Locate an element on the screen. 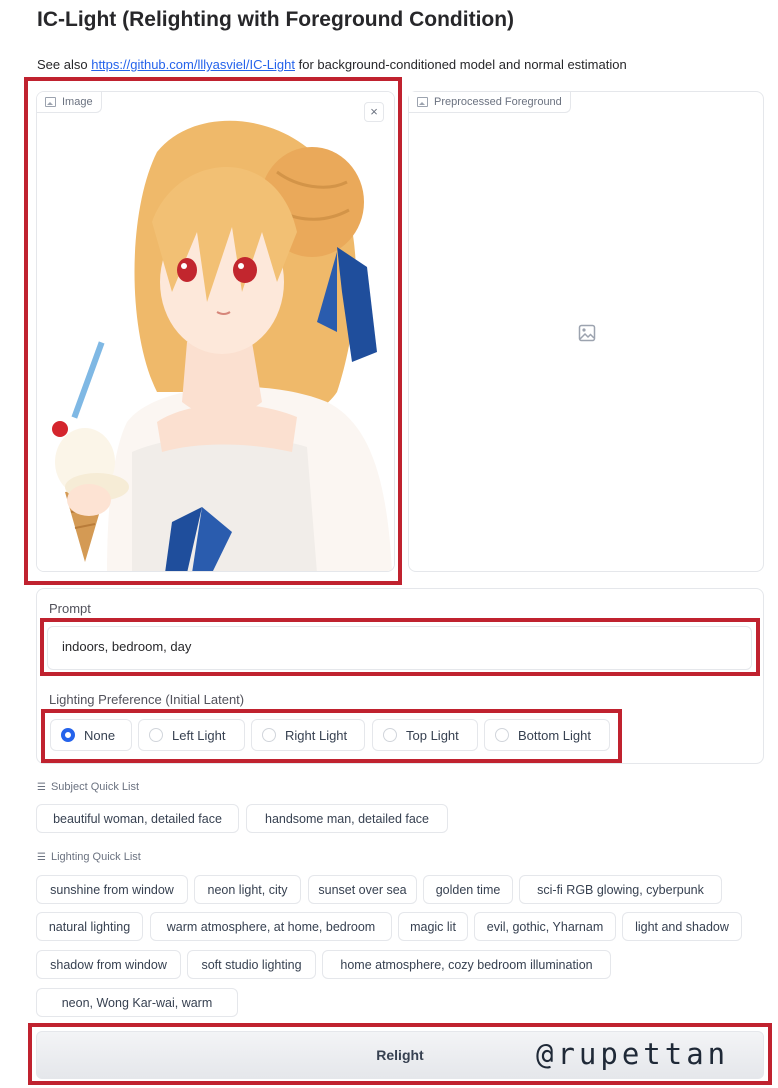 This screenshot has height=1088, width=778. lighting-quick-list-label: ☰ Lighting Quick List is located at coordinates (89, 857).